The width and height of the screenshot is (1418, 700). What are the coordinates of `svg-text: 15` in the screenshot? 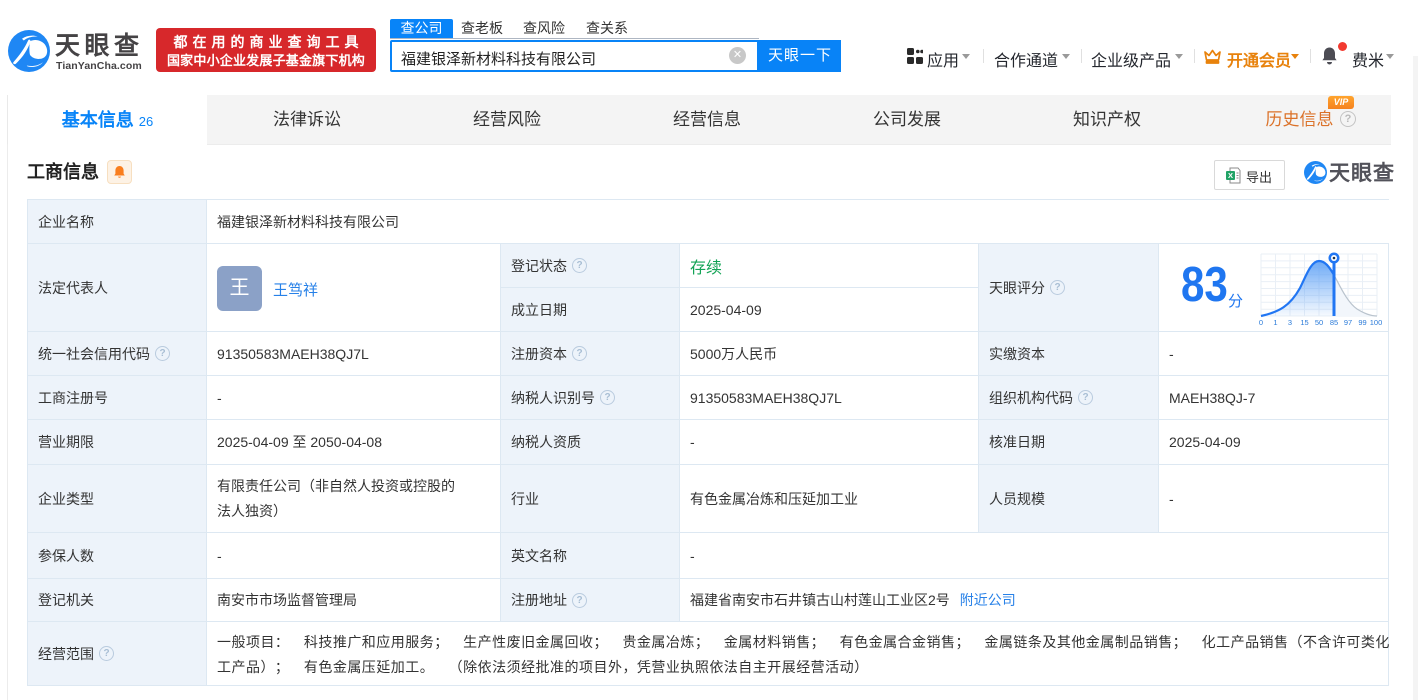 It's located at (1304, 322).